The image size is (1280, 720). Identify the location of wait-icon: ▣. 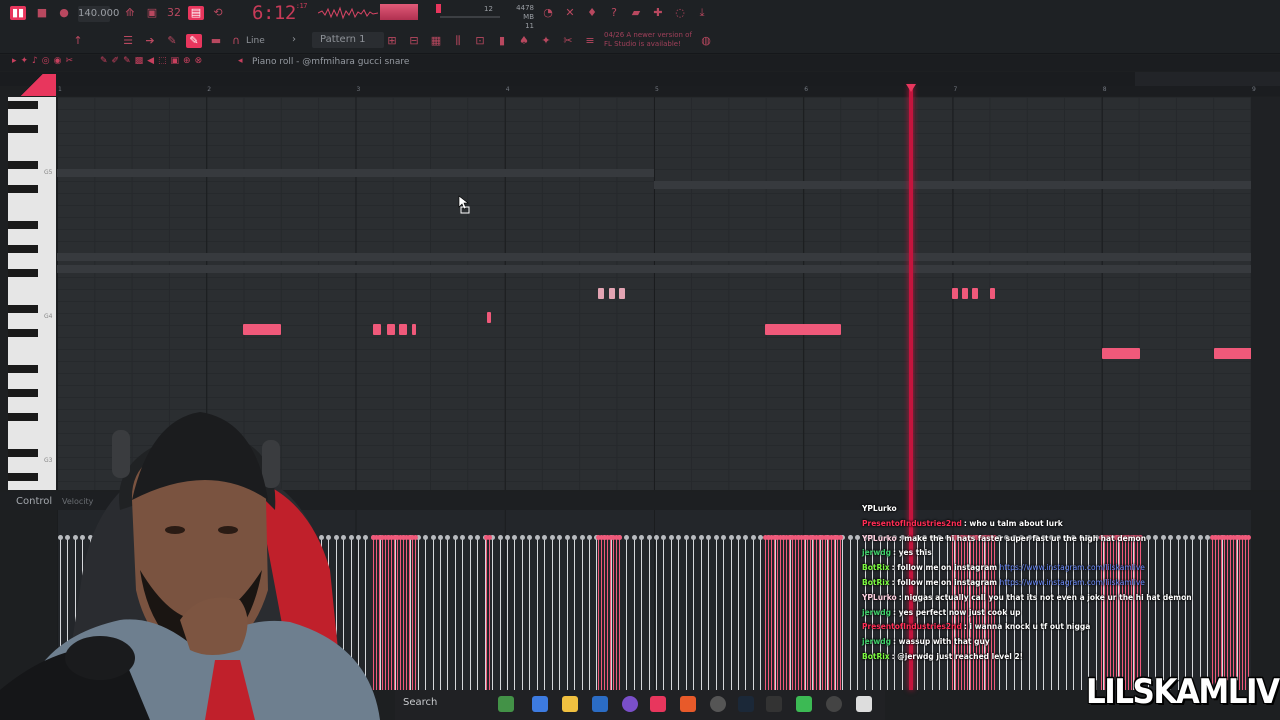
(152, 13).